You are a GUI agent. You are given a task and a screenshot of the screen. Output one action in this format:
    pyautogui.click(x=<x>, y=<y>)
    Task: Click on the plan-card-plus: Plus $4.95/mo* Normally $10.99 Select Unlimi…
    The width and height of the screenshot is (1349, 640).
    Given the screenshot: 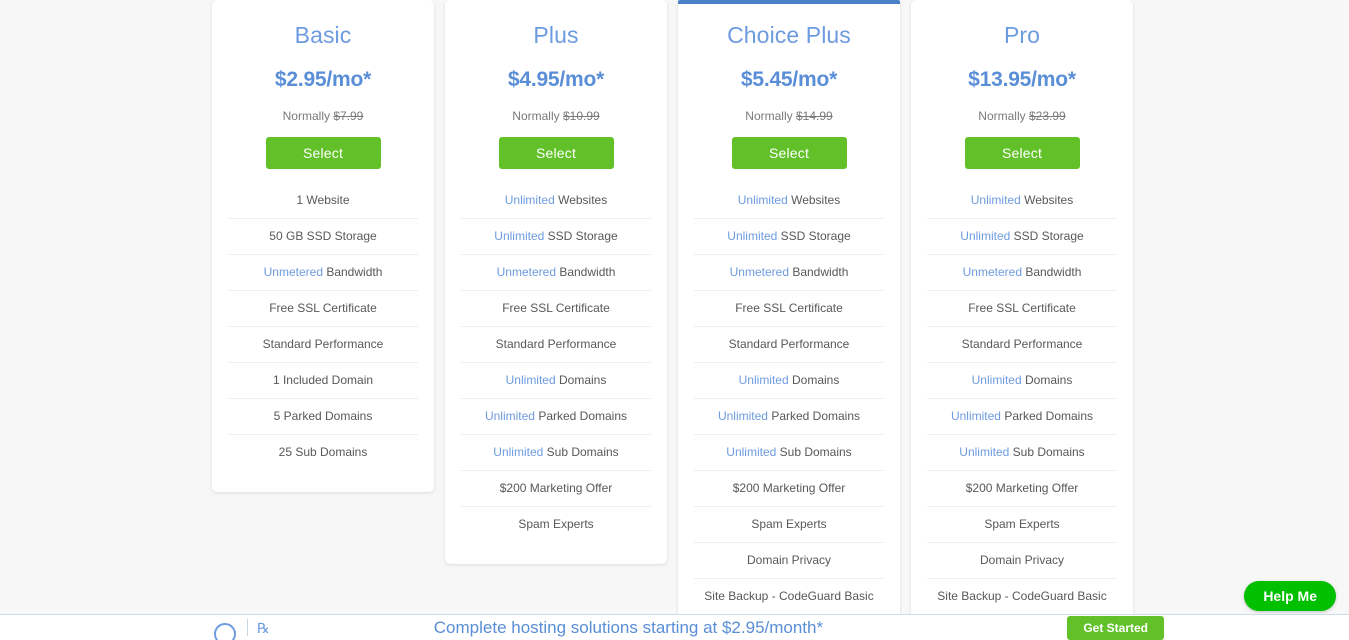 What is the action you would take?
    pyautogui.click(x=556, y=282)
    